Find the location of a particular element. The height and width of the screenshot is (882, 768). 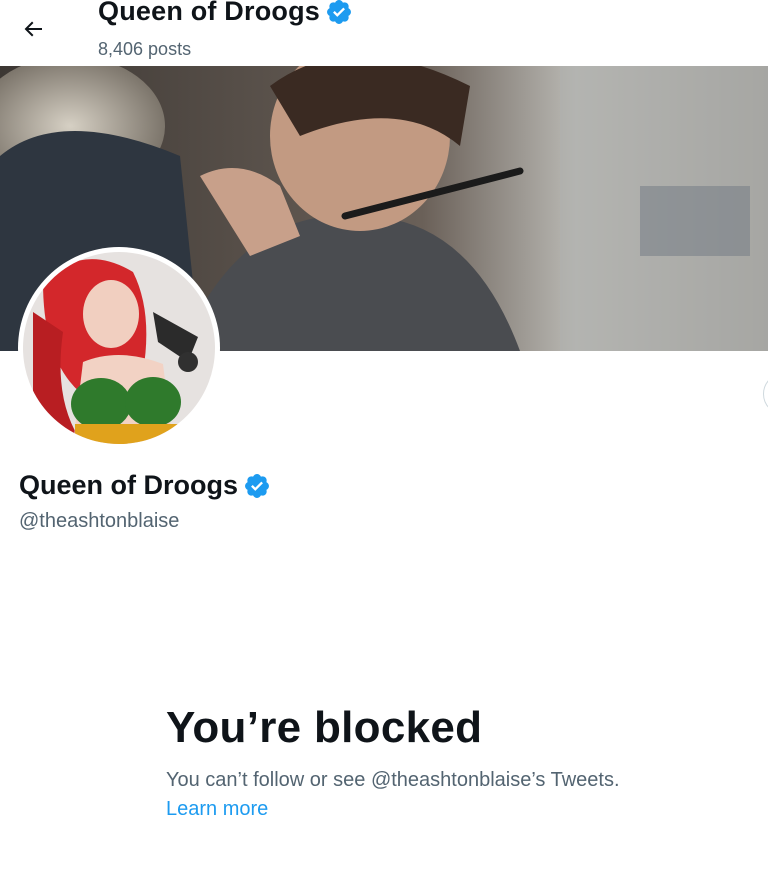

blocked-title: You’re blocked is located at coordinates (324, 727).